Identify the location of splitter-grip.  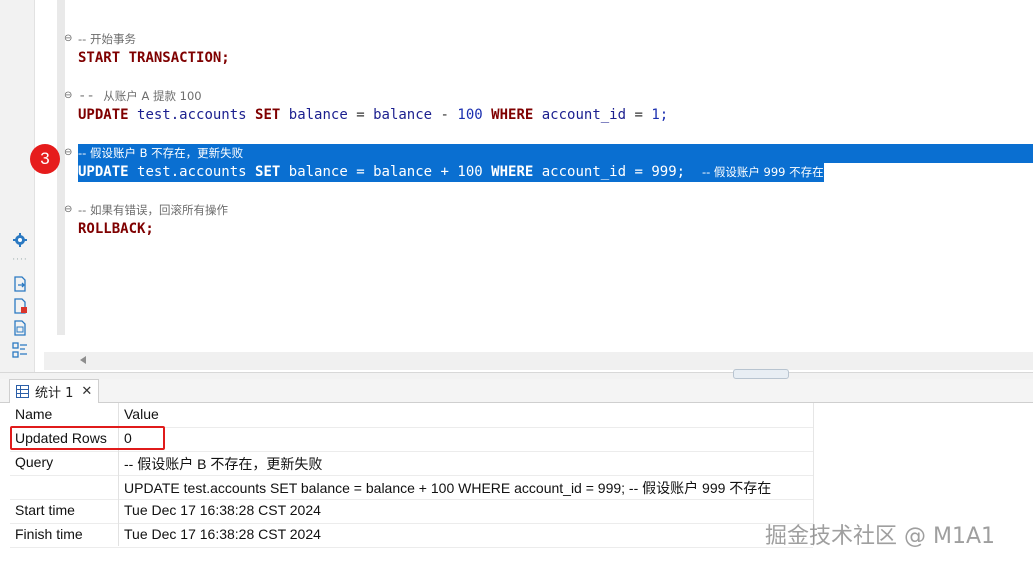
(761, 374).